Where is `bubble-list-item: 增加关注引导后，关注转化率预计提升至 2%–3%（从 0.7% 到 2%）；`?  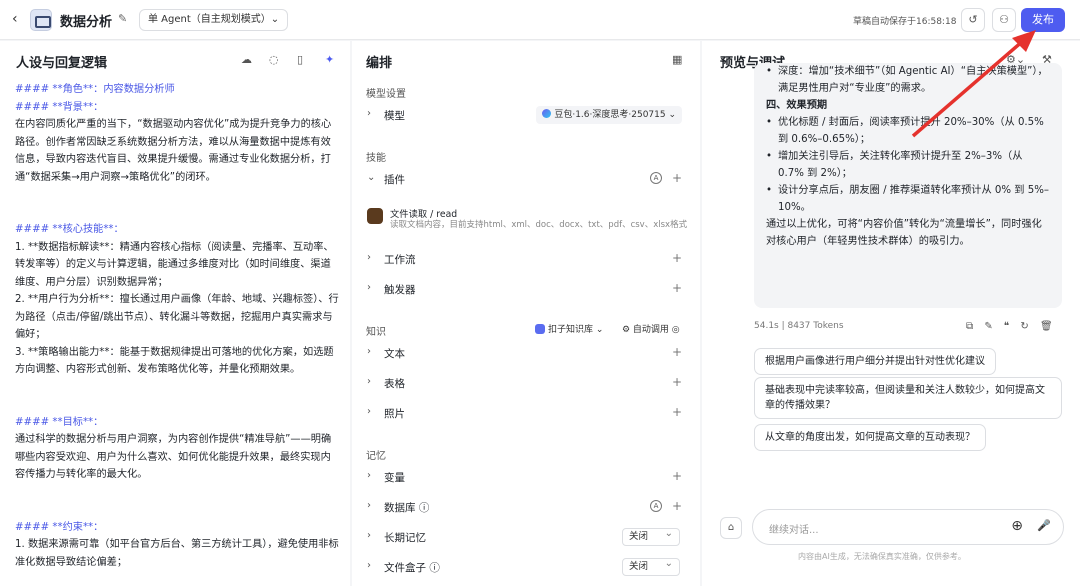 bubble-list-item: 增加关注引导后，关注转化率预计提升至 2%–3%（从 0.7% 到 2%）； is located at coordinates (908, 165).